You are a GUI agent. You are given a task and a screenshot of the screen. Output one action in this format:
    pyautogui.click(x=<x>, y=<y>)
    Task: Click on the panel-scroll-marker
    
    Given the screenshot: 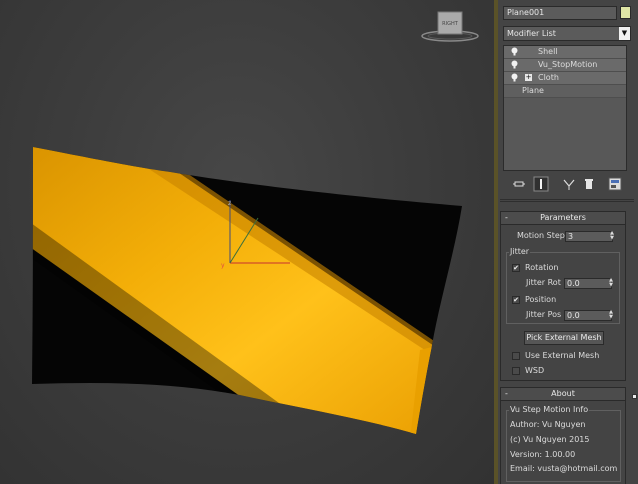 What is the action you would take?
    pyautogui.click(x=634, y=396)
    